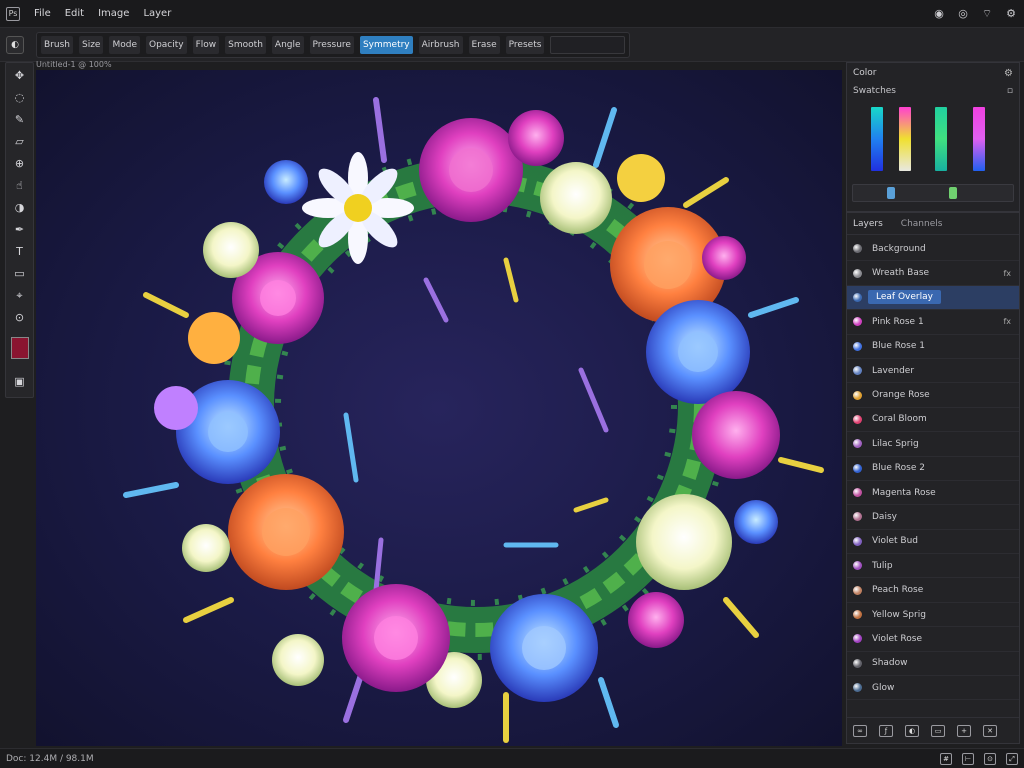 The image size is (1024, 768). I want to click on layer-row: Shadow, so click(933, 664).